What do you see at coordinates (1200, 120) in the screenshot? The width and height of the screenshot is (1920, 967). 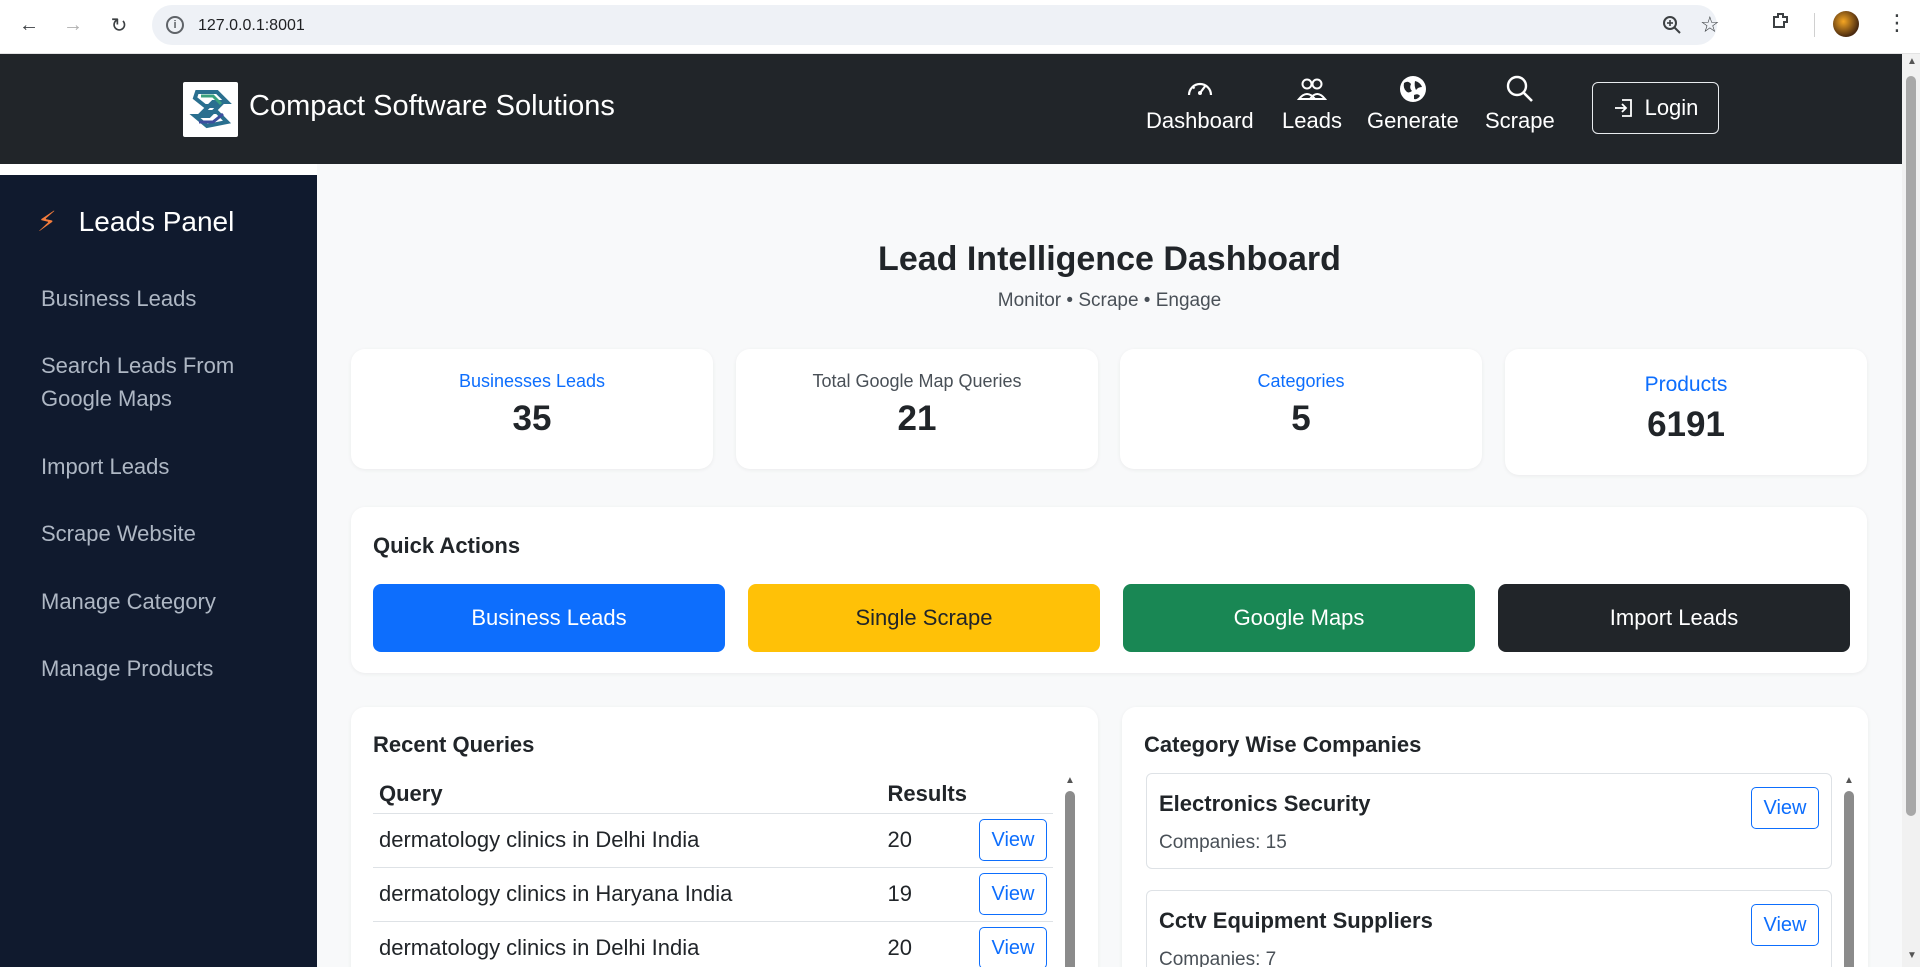 I see `nav-dashboard-label: Dashboard` at bounding box center [1200, 120].